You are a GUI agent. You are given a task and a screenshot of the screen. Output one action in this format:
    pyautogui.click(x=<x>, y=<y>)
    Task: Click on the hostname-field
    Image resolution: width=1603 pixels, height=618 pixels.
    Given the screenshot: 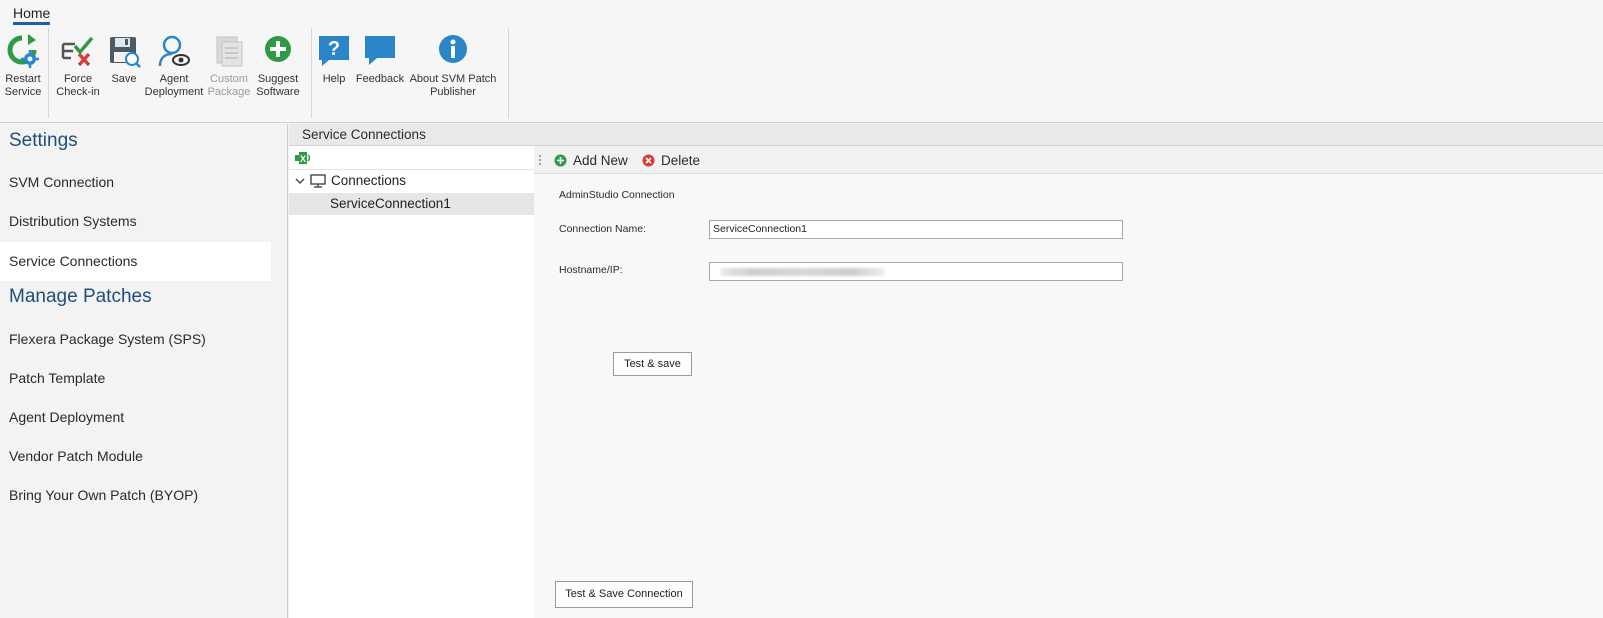 What is the action you would take?
    pyautogui.click(x=916, y=271)
    